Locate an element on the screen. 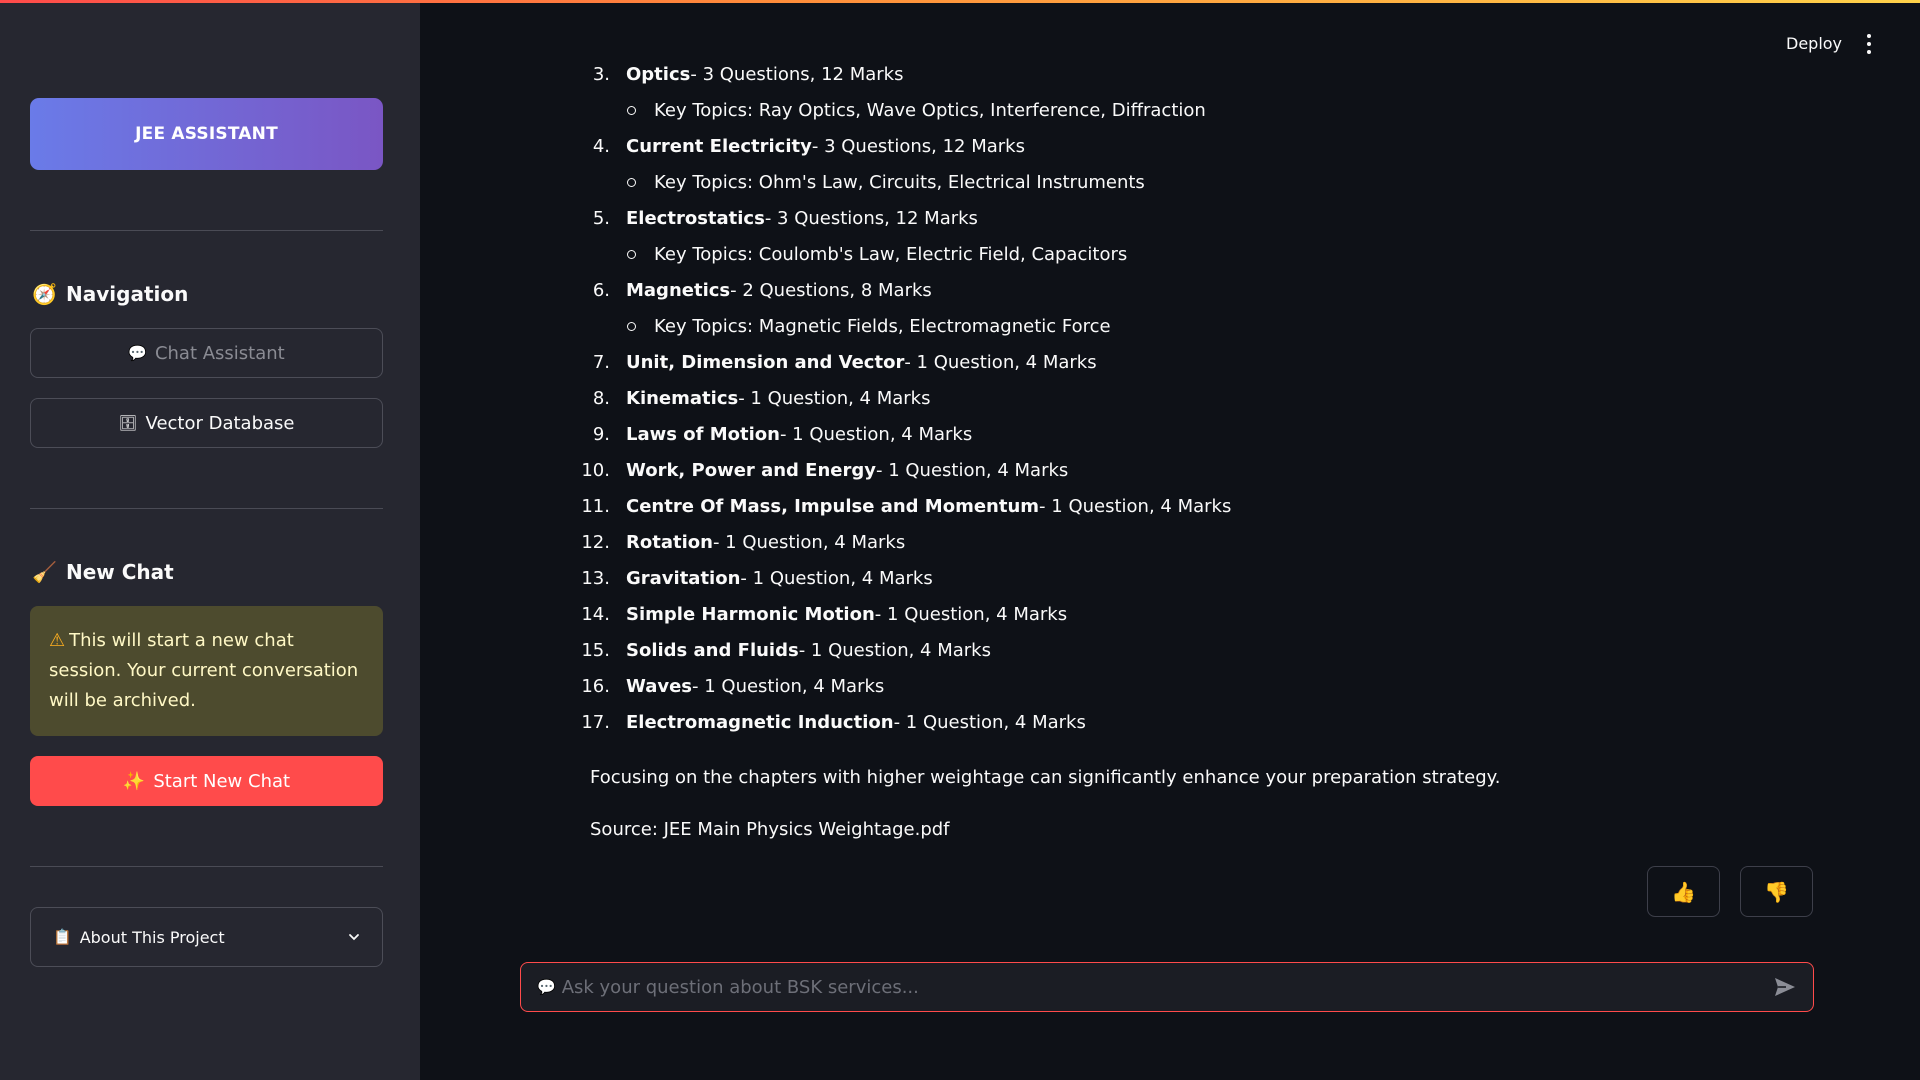 The height and width of the screenshot is (1080, 1920). list-item-number: 14. is located at coordinates (595, 614).